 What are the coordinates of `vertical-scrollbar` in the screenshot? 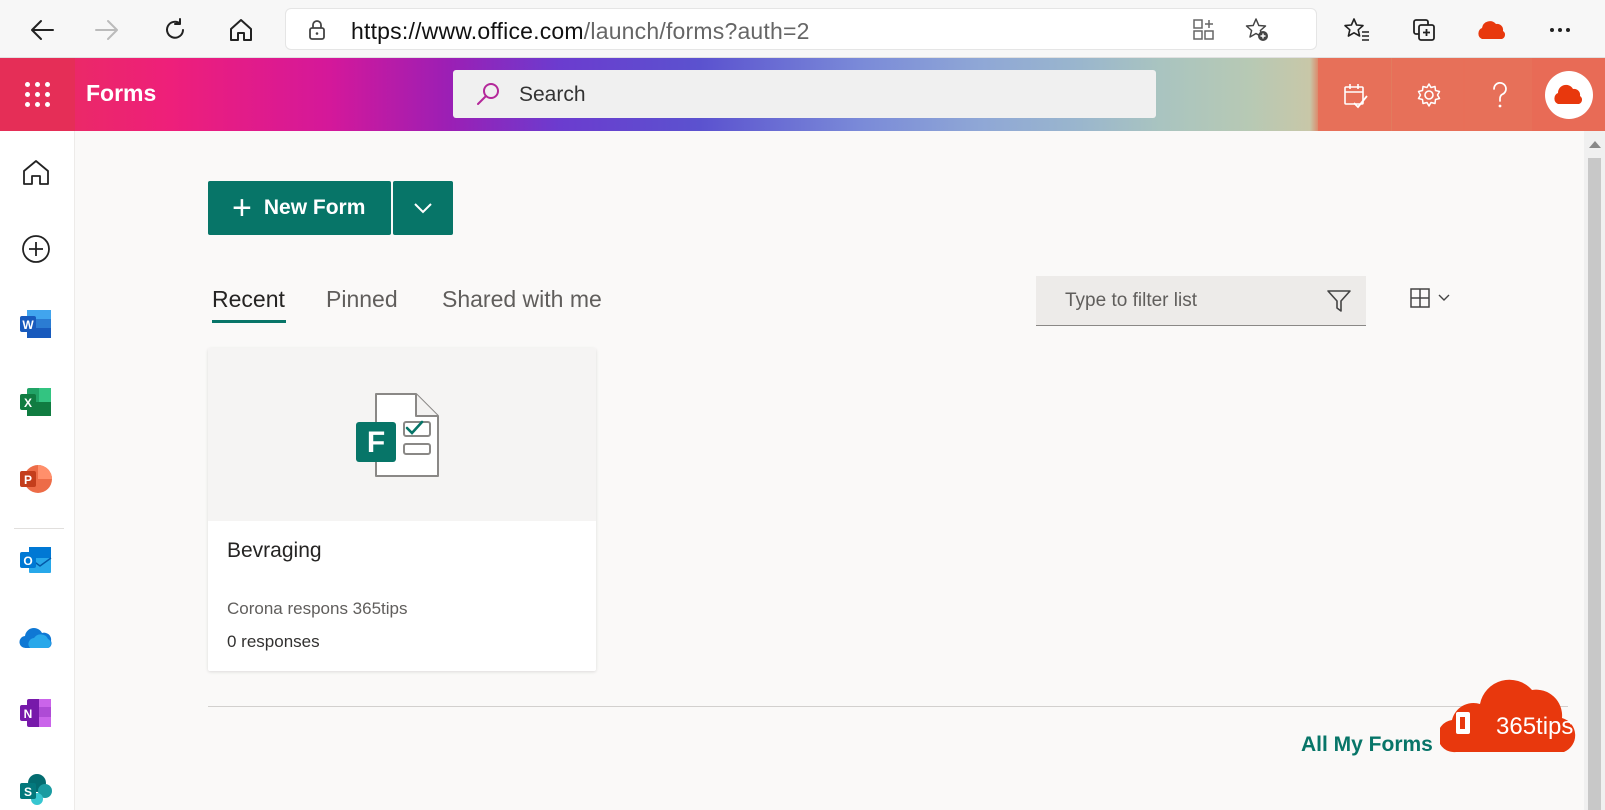 It's located at (1594, 470).